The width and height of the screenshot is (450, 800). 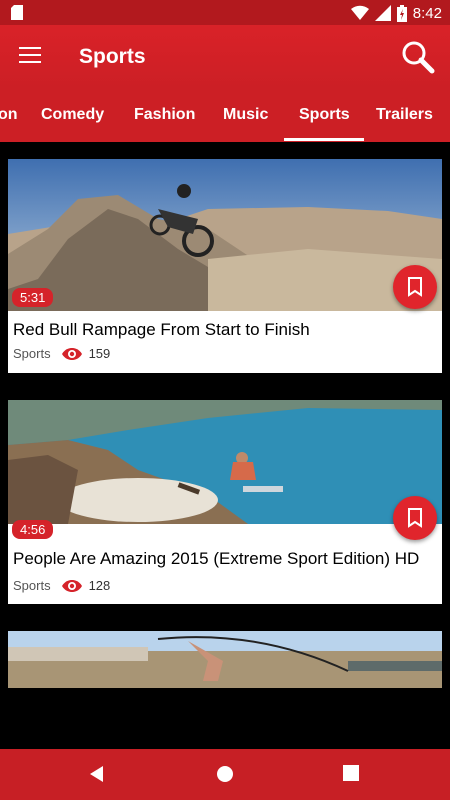 I want to click on back-icon, so click(x=97, y=774).